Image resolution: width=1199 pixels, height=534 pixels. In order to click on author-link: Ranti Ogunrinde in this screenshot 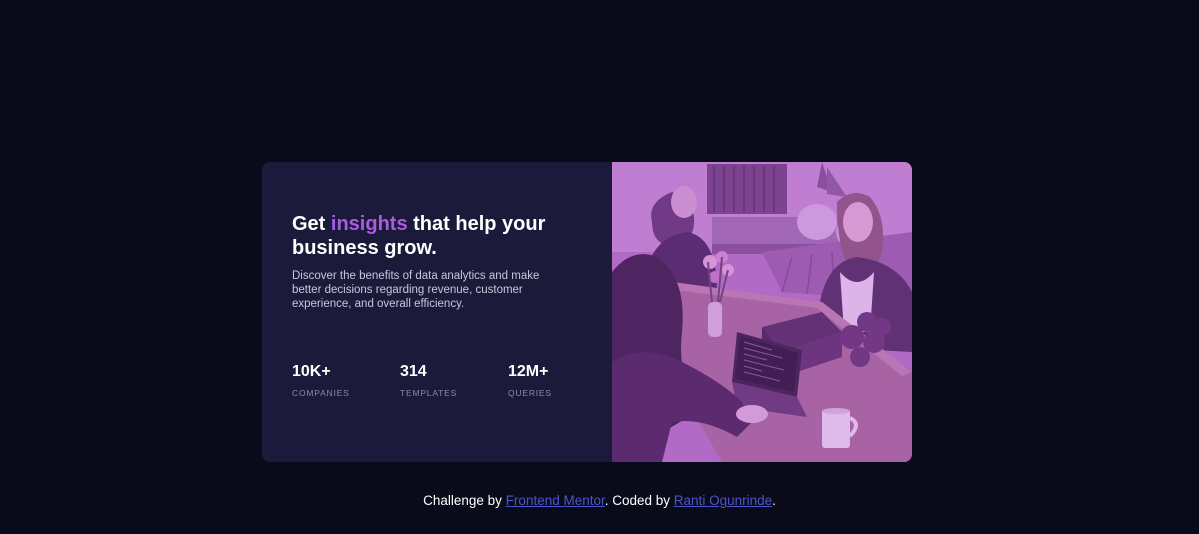, I will do `click(723, 500)`.